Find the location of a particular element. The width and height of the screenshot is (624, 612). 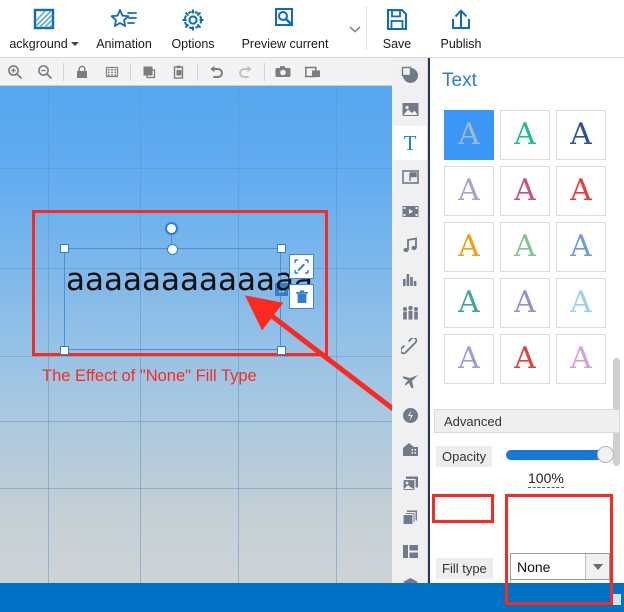

undo-icon is located at coordinates (216, 72).